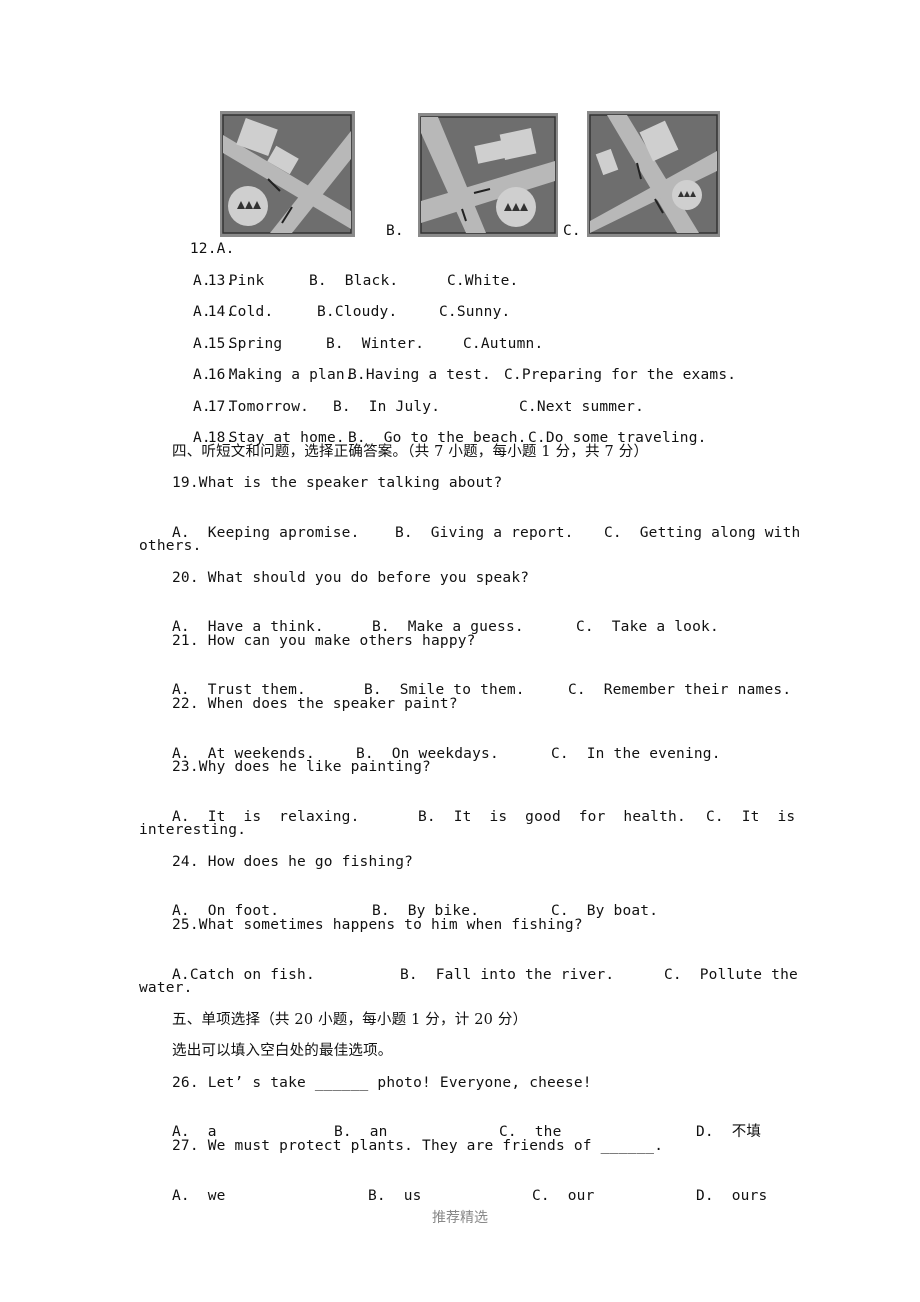 The height and width of the screenshot is (1302, 920). What do you see at coordinates (653, 174) in the screenshot?
I see `q12-map-c-image` at bounding box center [653, 174].